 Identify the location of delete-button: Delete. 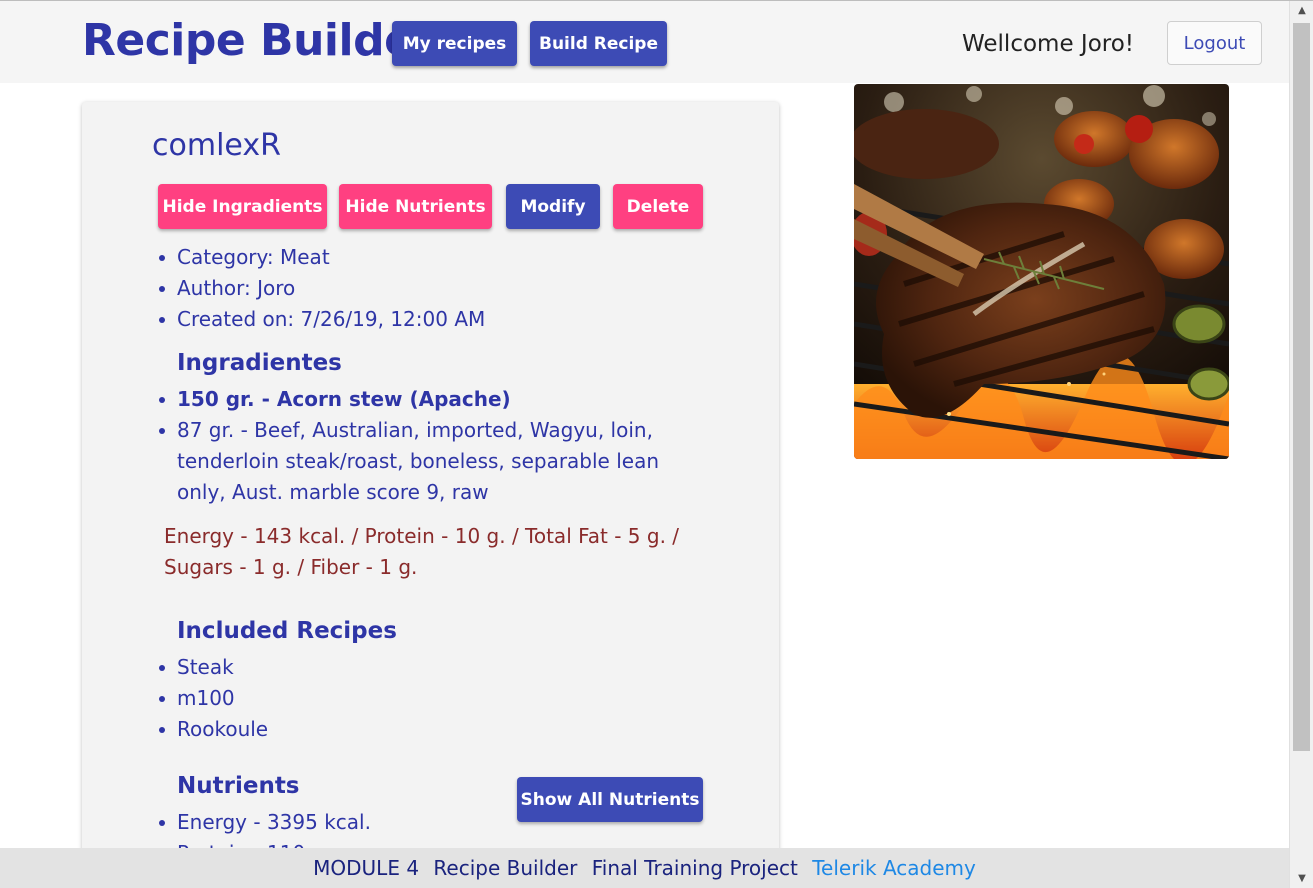
(658, 206).